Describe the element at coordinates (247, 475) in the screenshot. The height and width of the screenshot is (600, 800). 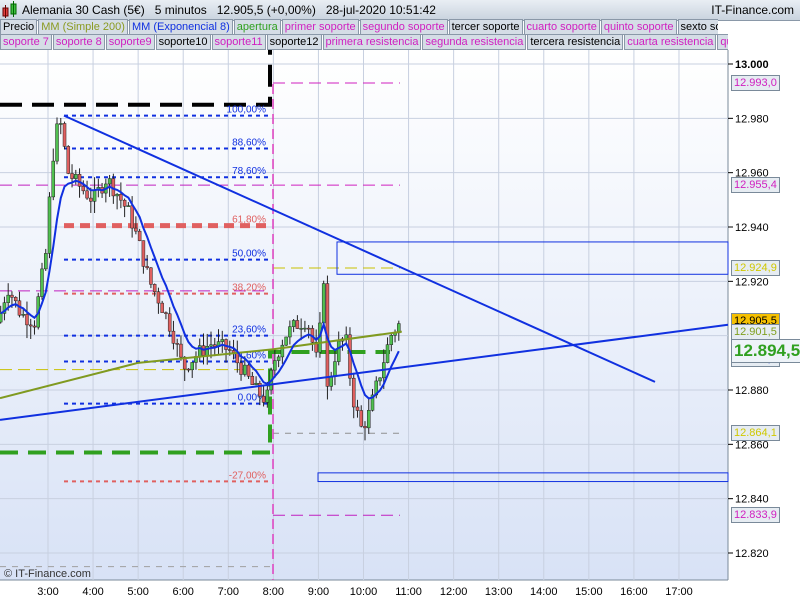
I see `fib-label: -27,00%` at that location.